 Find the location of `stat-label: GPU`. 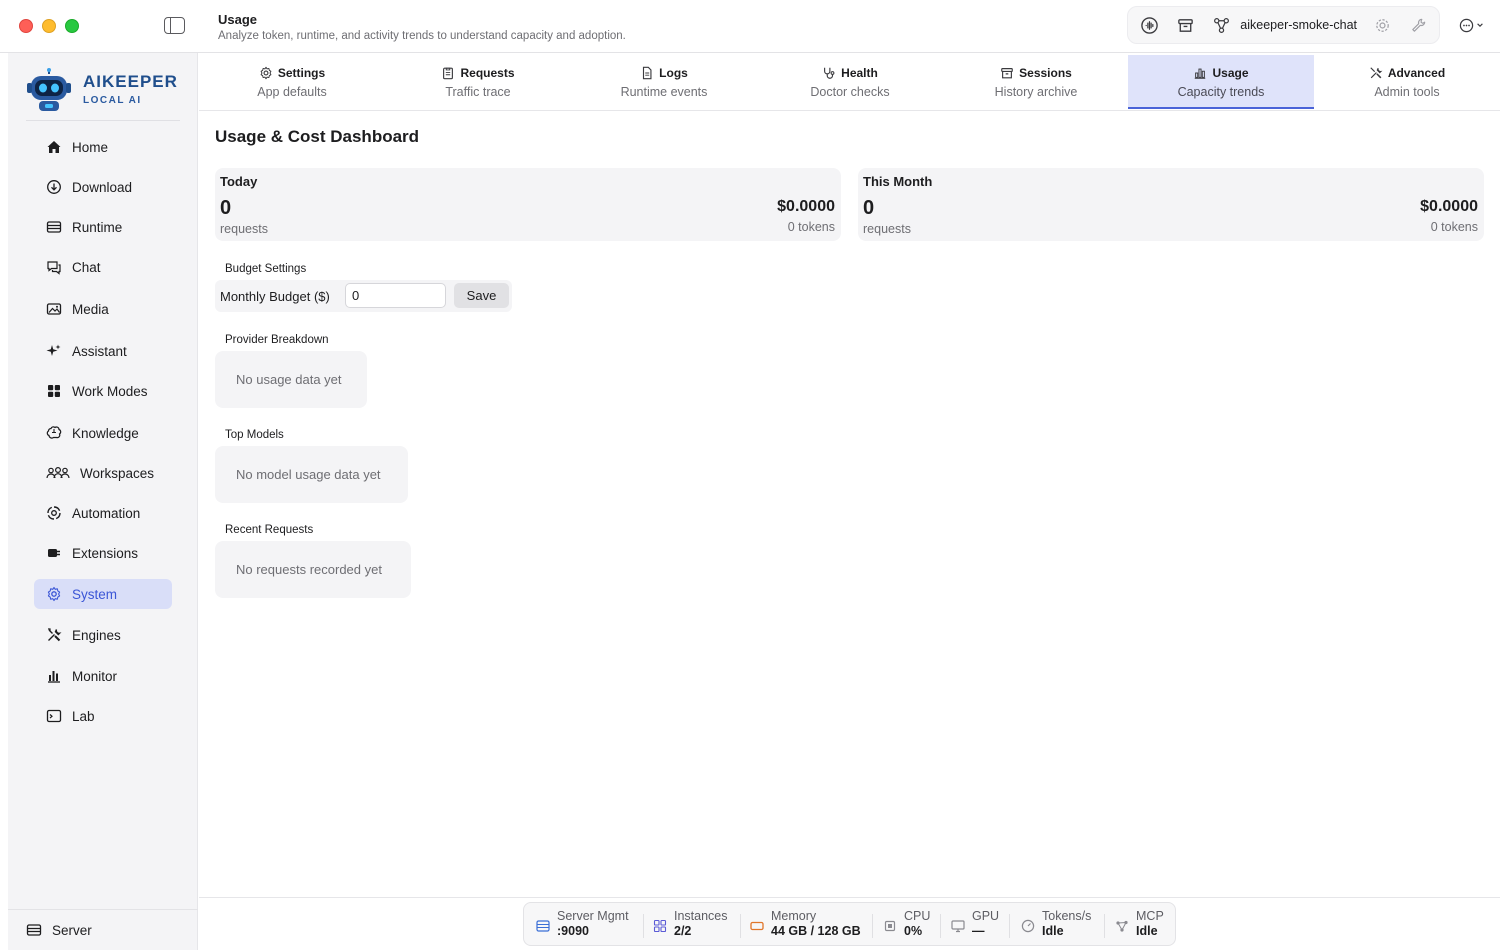

stat-label: GPU is located at coordinates (986, 916).